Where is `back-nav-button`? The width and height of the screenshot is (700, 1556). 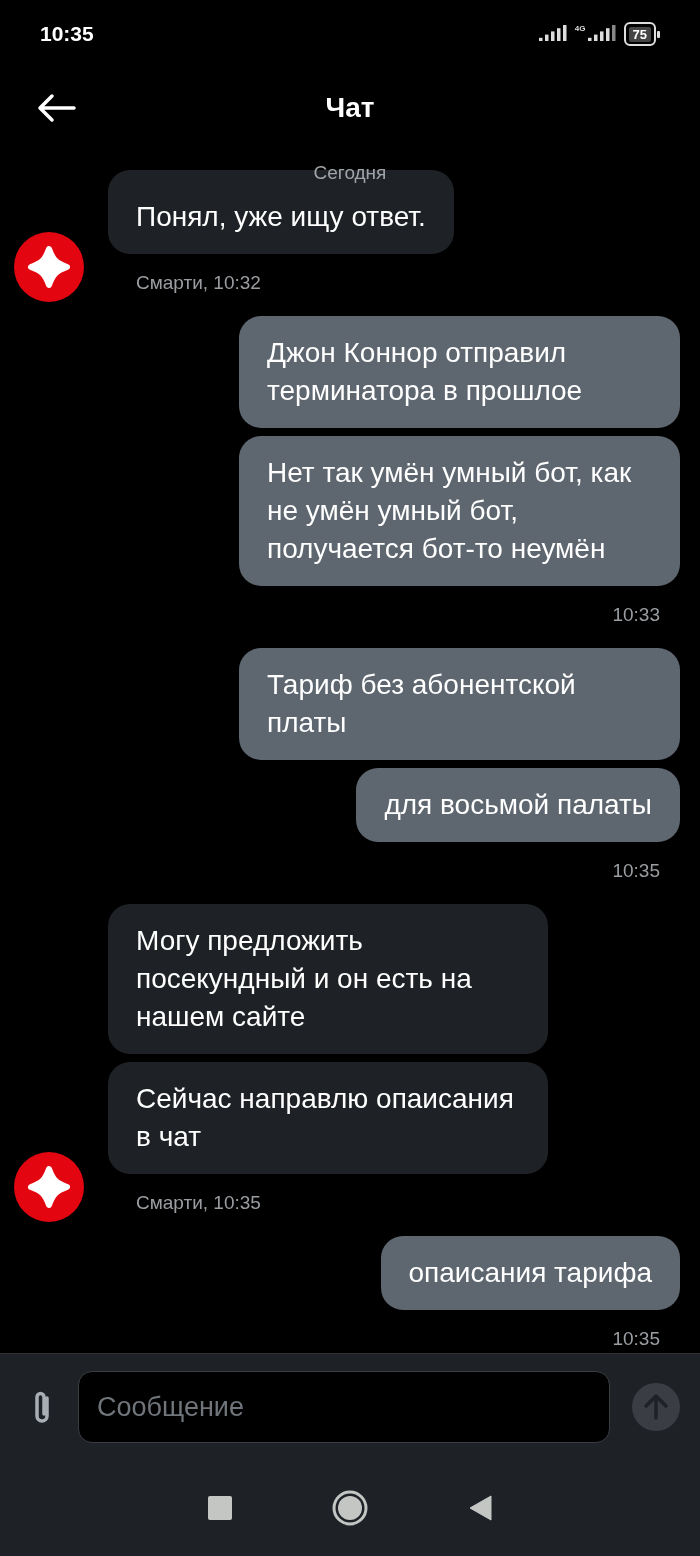
back-nav-button is located at coordinates (480, 1508).